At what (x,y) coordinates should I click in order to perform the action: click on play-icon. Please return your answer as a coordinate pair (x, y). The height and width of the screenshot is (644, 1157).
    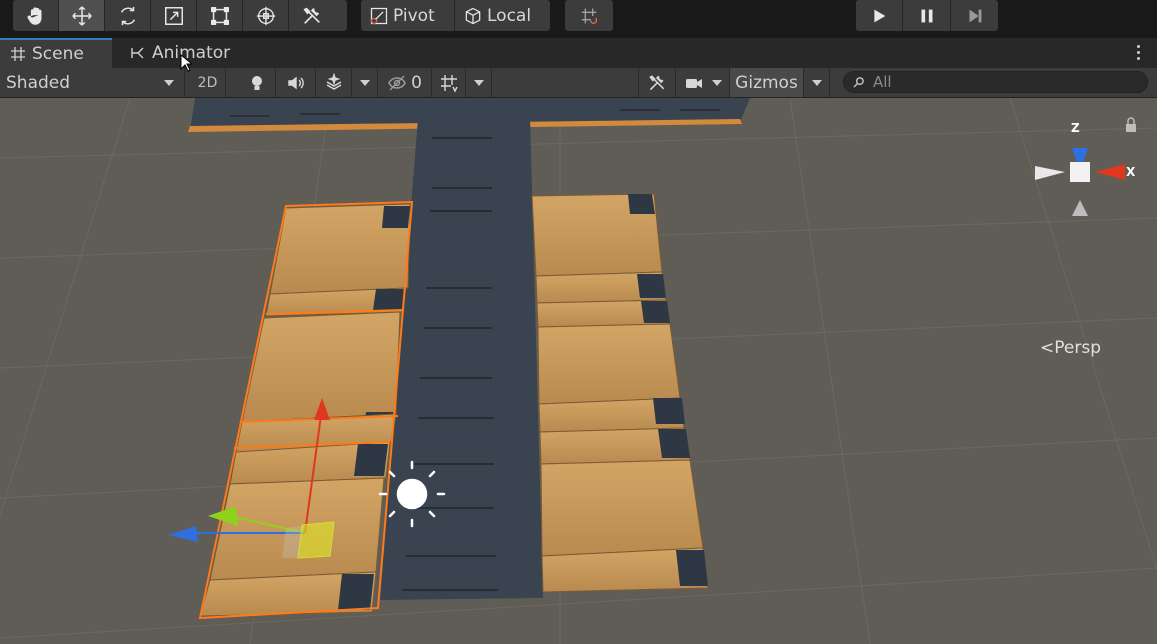
    Looking at the image, I should click on (880, 15).